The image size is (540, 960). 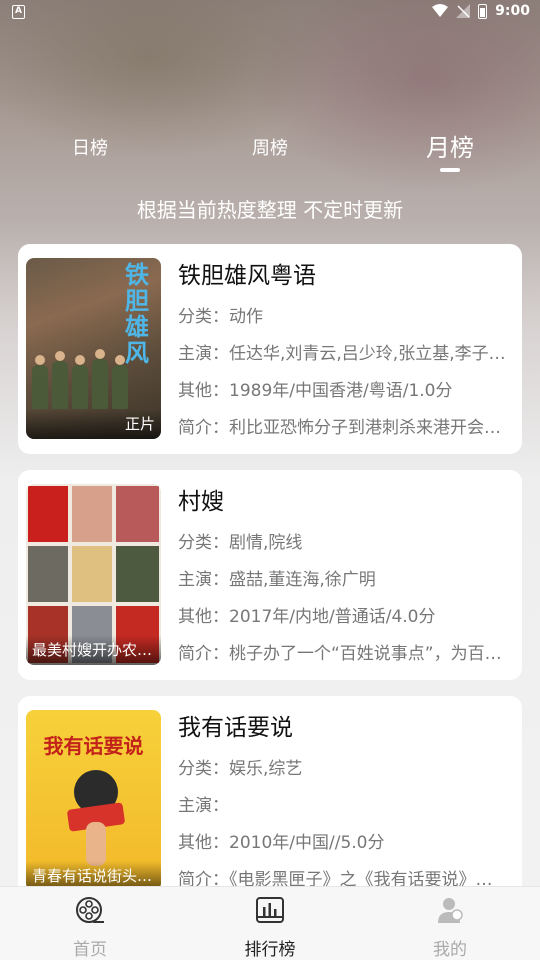 I want to click on item-other: 其他：1989年/中国香港/粤语/1.0分, so click(x=315, y=391).